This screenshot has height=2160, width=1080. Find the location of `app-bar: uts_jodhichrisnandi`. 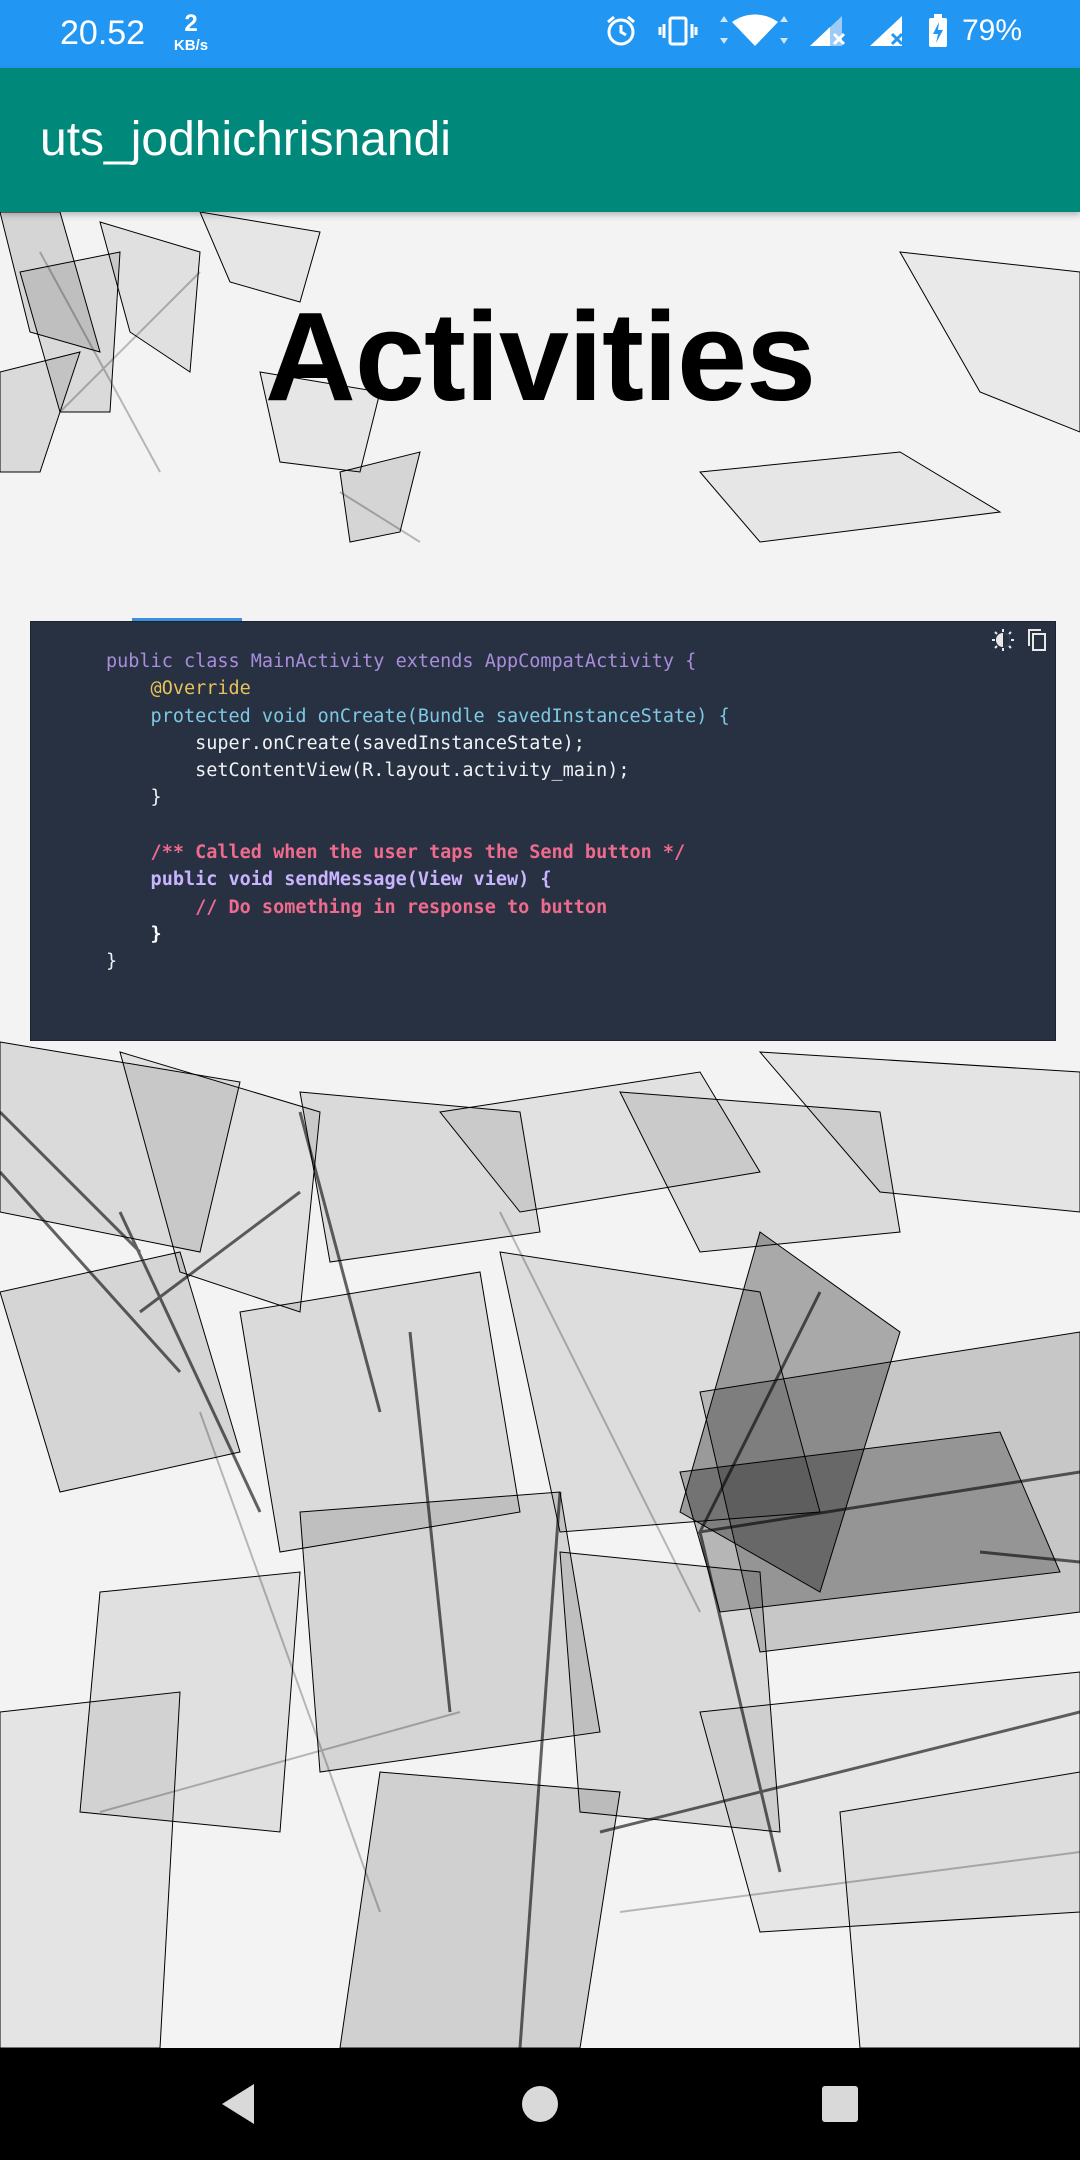

app-bar: uts_jodhichrisnandi is located at coordinates (540, 140).